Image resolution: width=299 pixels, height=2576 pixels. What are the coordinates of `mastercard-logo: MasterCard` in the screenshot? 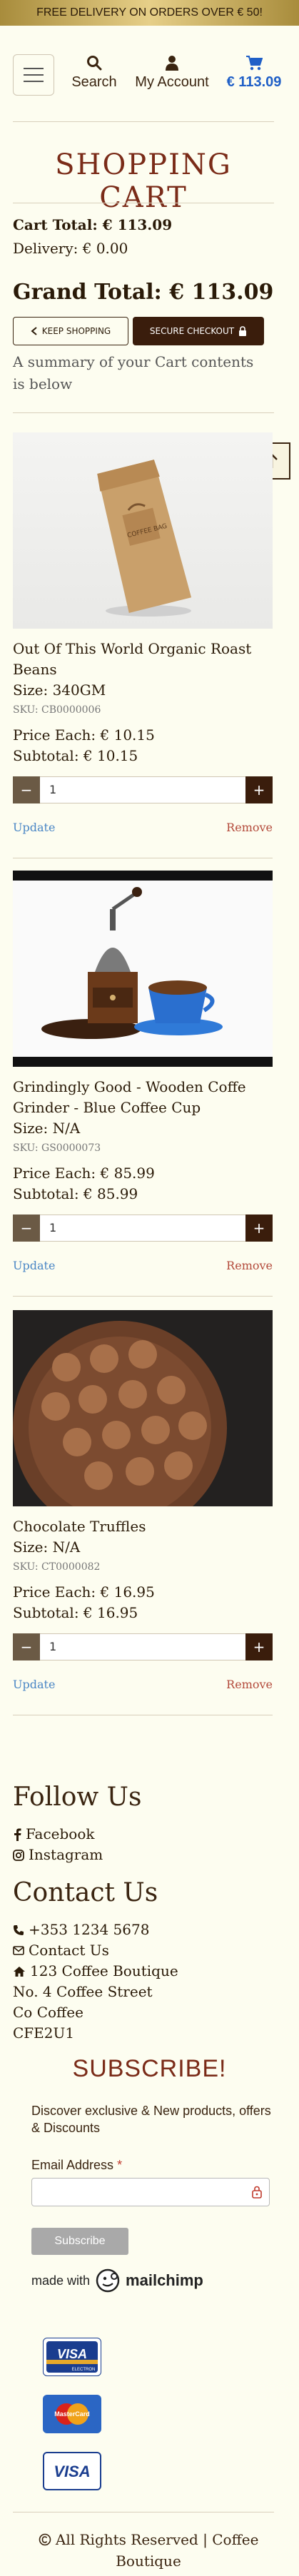 It's located at (72, 2414).